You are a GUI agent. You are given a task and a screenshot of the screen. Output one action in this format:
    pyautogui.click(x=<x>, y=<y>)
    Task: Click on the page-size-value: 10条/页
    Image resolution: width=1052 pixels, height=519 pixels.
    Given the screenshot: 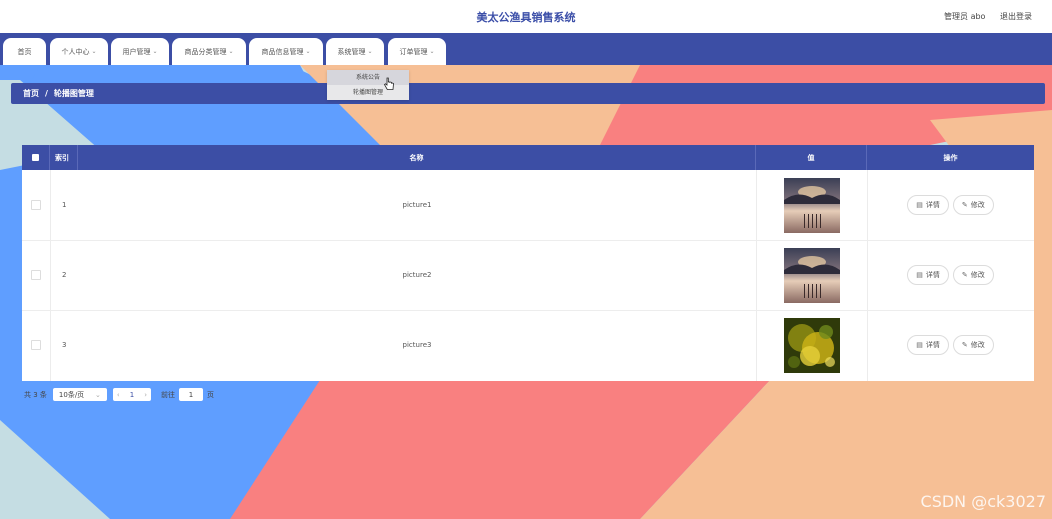 What is the action you would take?
    pyautogui.click(x=71, y=394)
    